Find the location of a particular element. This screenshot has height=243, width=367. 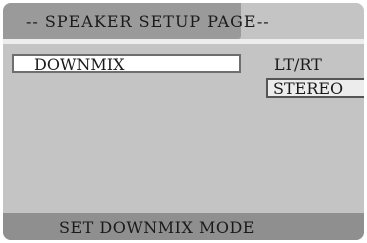

option-stereo-label: STEREO is located at coordinates (308, 88).